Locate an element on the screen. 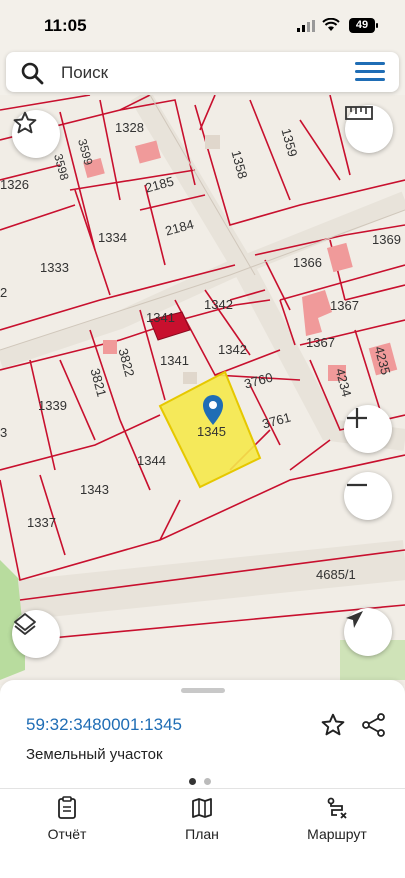 This screenshot has width=405, height=878. wifi-icon is located at coordinates (331, 24).